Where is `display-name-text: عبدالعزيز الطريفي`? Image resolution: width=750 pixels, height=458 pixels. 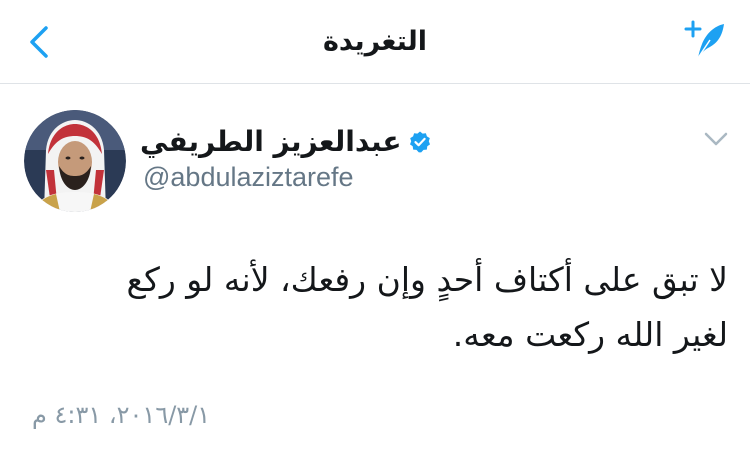 display-name-text: عبدالعزيز الطريفي is located at coordinates (271, 141).